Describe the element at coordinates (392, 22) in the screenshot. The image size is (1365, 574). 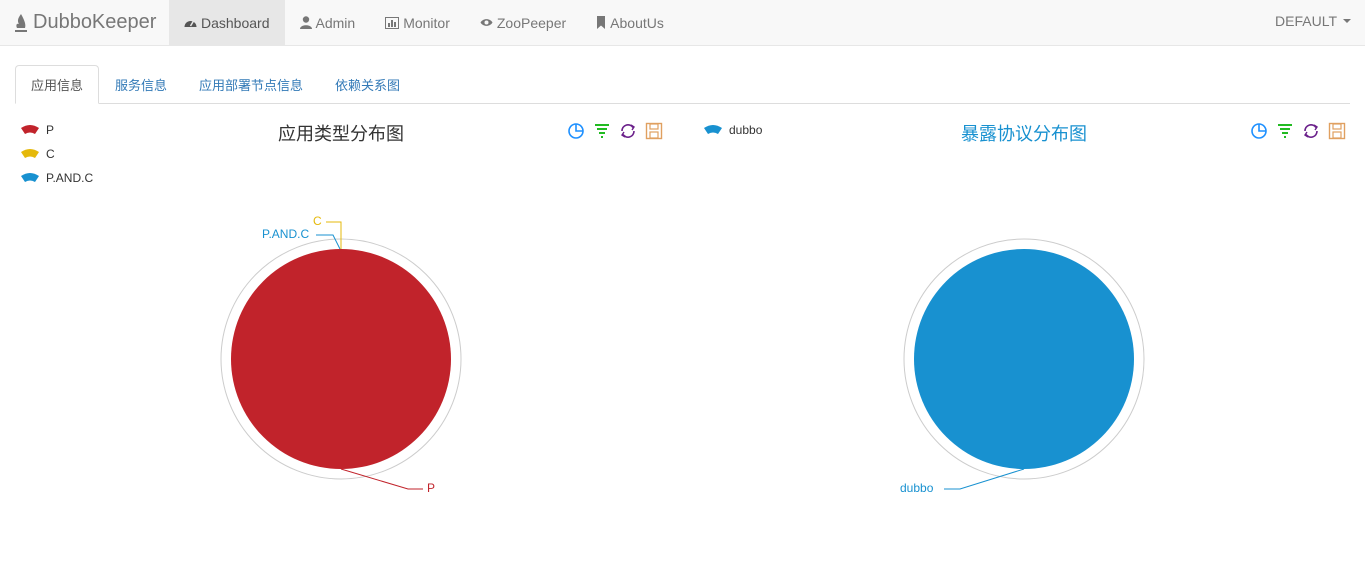
I see `stats-icon` at that location.